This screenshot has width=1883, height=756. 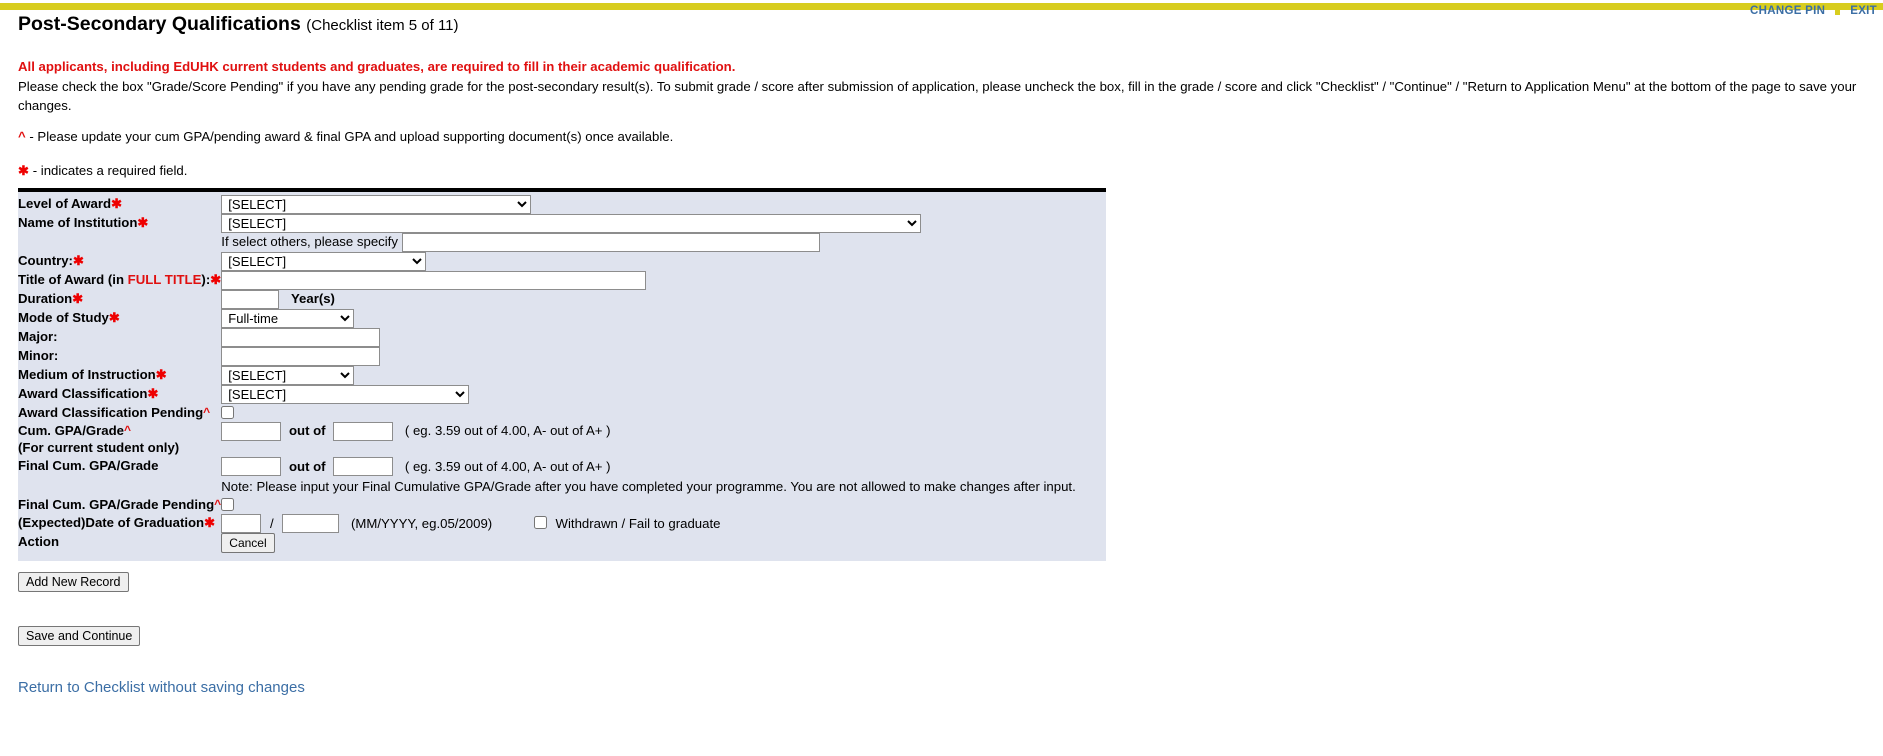 What do you see at coordinates (119, 261) in the screenshot?
I see `label-country: Country:✱` at bounding box center [119, 261].